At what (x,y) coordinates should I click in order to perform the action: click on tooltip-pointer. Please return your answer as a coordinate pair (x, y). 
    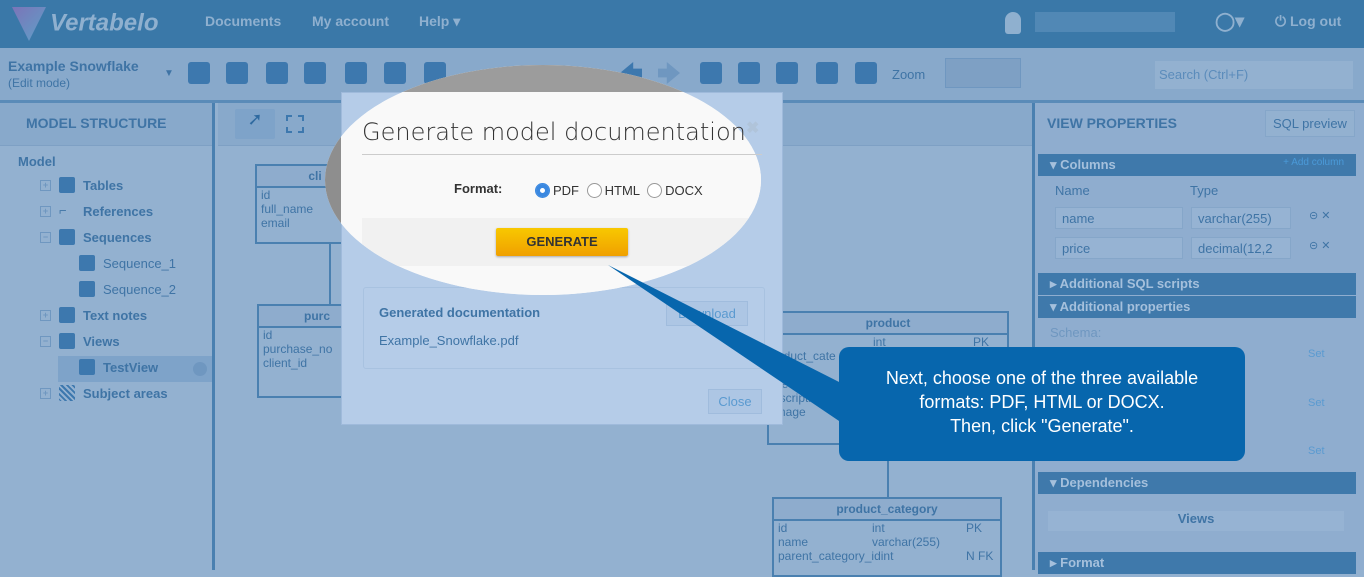
    Looking at the image, I should click on (726, 345).